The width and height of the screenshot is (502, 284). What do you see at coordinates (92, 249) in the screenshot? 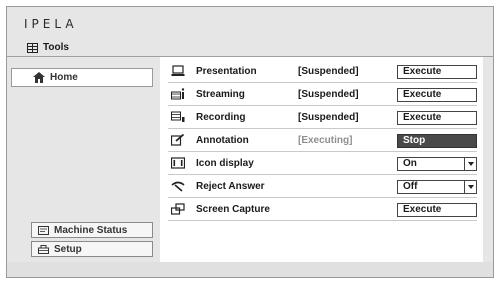
I see `setup-button: Setup` at bounding box center [92, 249].